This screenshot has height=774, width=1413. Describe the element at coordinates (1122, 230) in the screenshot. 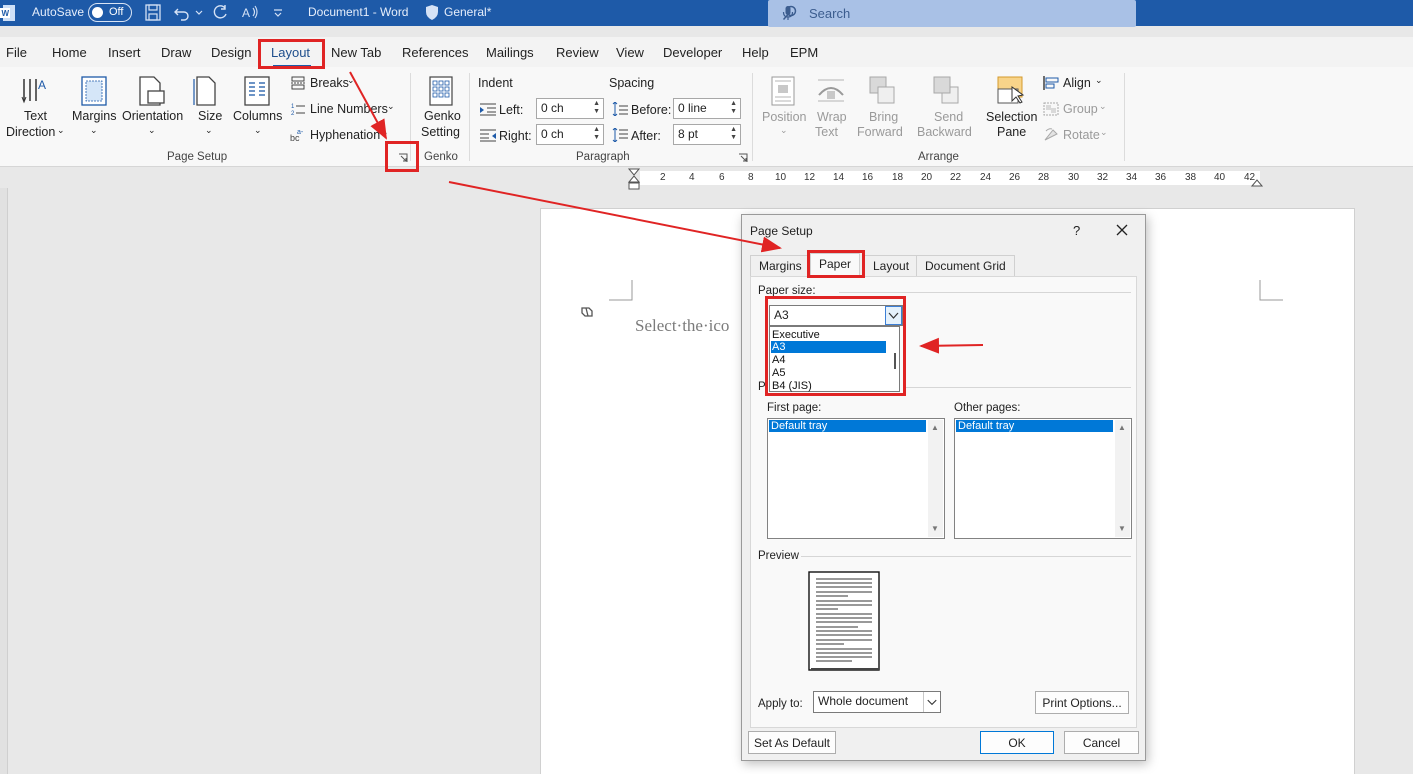

I see `close-icon` at that location.